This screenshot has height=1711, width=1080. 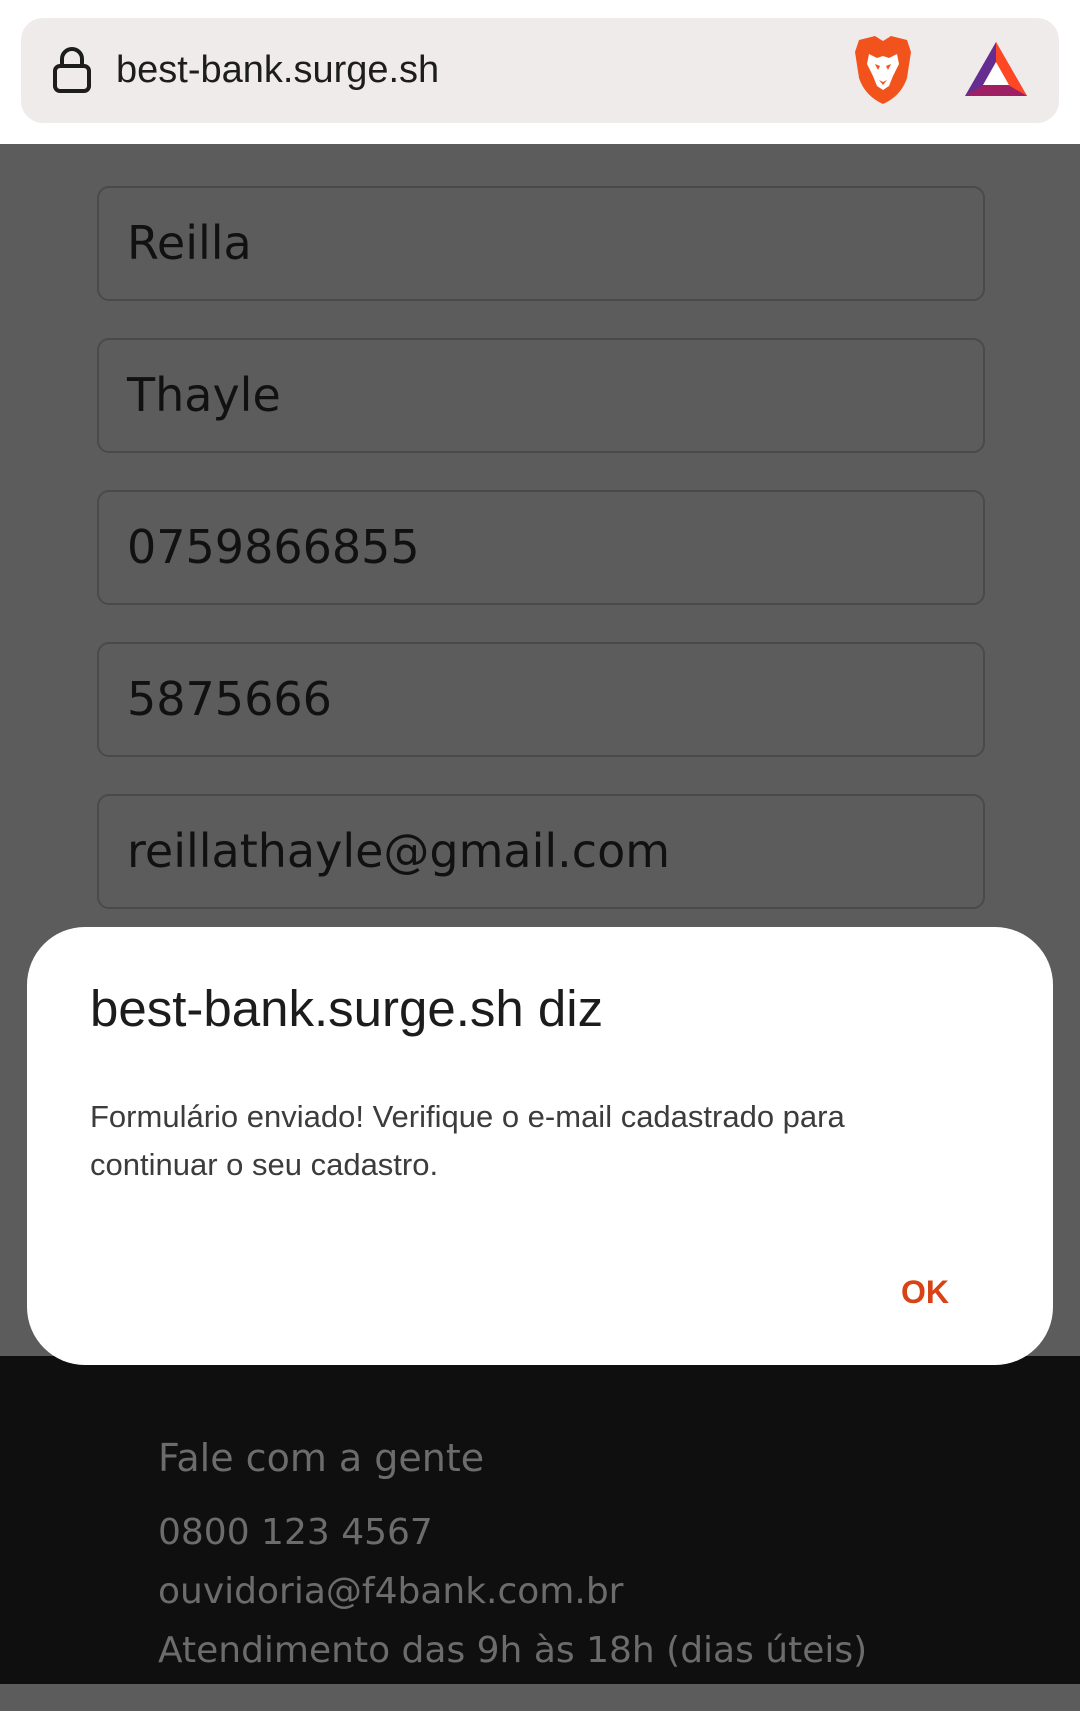 I want to click on code-value: 5875666, so click(x=229, y=699).